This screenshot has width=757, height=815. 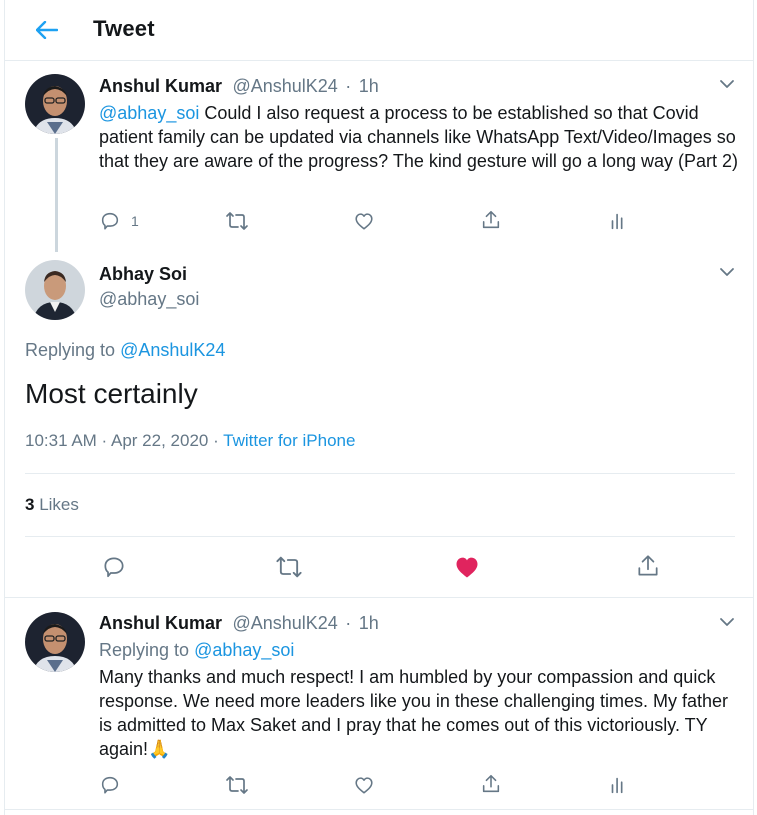 I want to click on replying-to-link: @AnshulK24, so click(x=172, y=350).